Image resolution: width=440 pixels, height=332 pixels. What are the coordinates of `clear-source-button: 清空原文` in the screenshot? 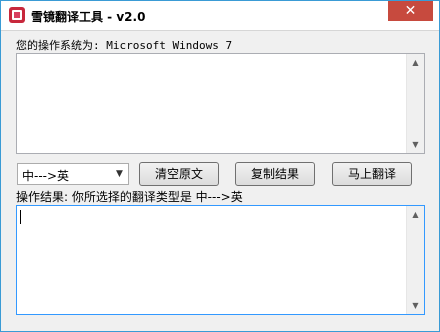 It's located at (179, 174).